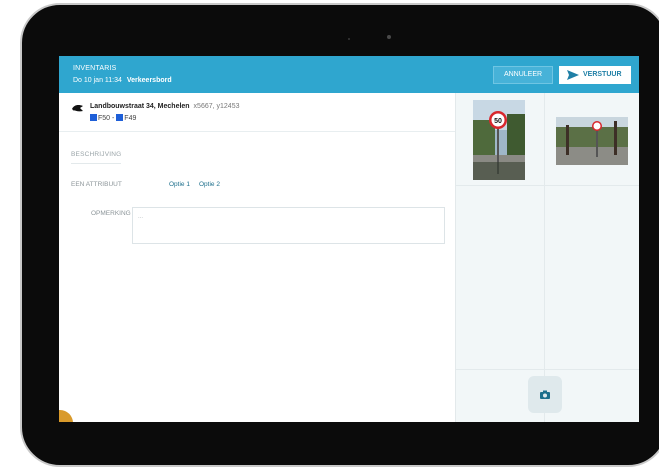 The height and width of the screenshot is (467, 659). Describe the element at coordinates (104, 118) in the screenshot. I see `sign-code-1: F50` at that location.